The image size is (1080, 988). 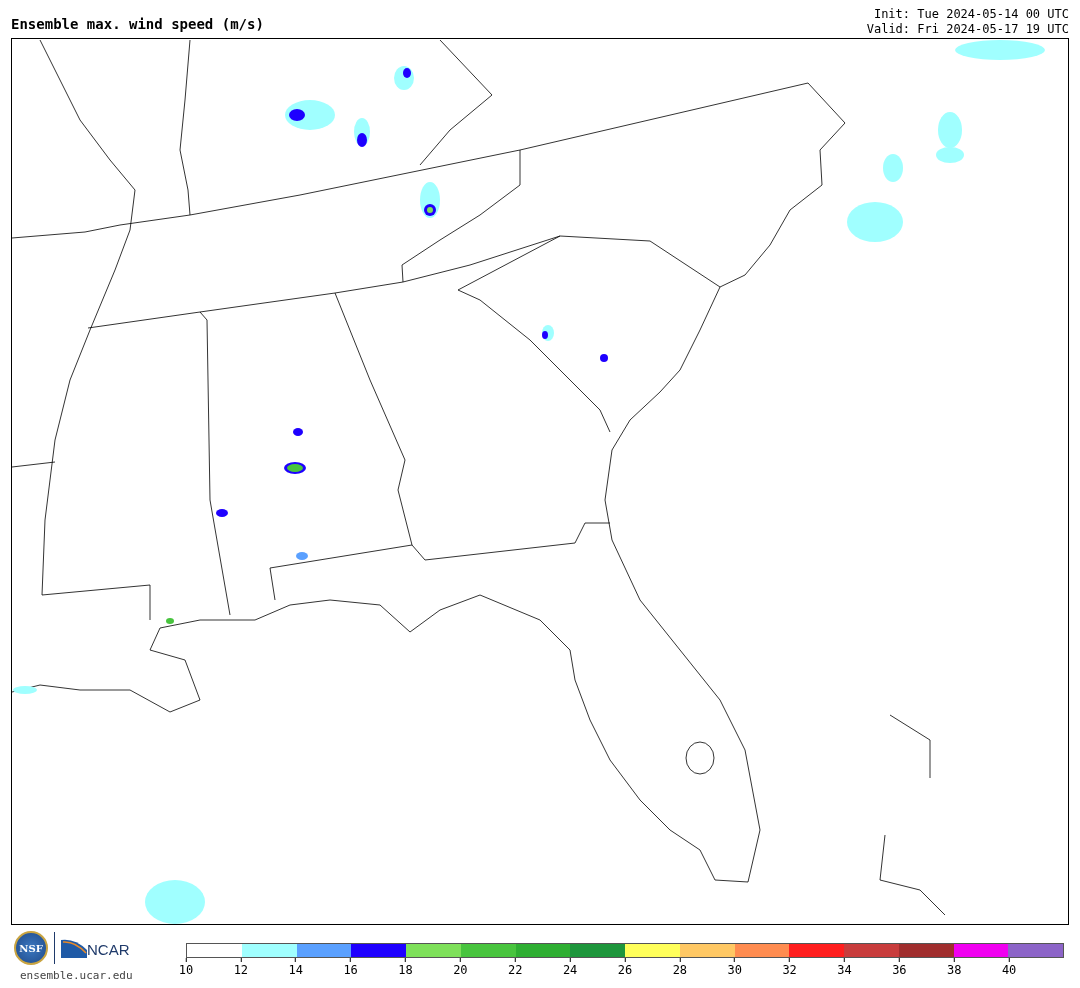 What do you see at coordinates (1009, 970) in the screenshot?
I see `tick-label: 40` at bounding box center [1009, 970].